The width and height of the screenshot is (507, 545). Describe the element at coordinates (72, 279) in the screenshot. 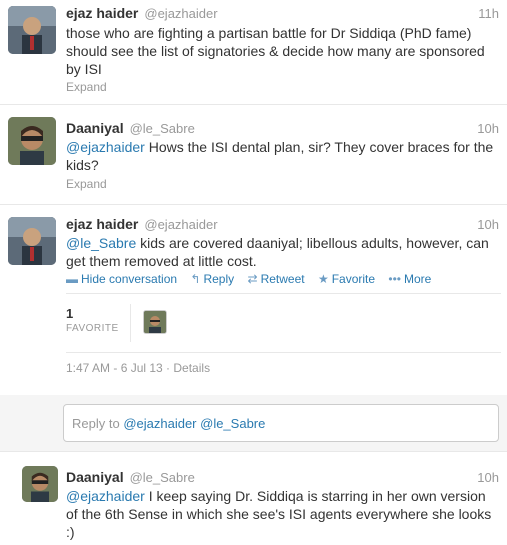

I see `conversation-icon: ▬` at that location.